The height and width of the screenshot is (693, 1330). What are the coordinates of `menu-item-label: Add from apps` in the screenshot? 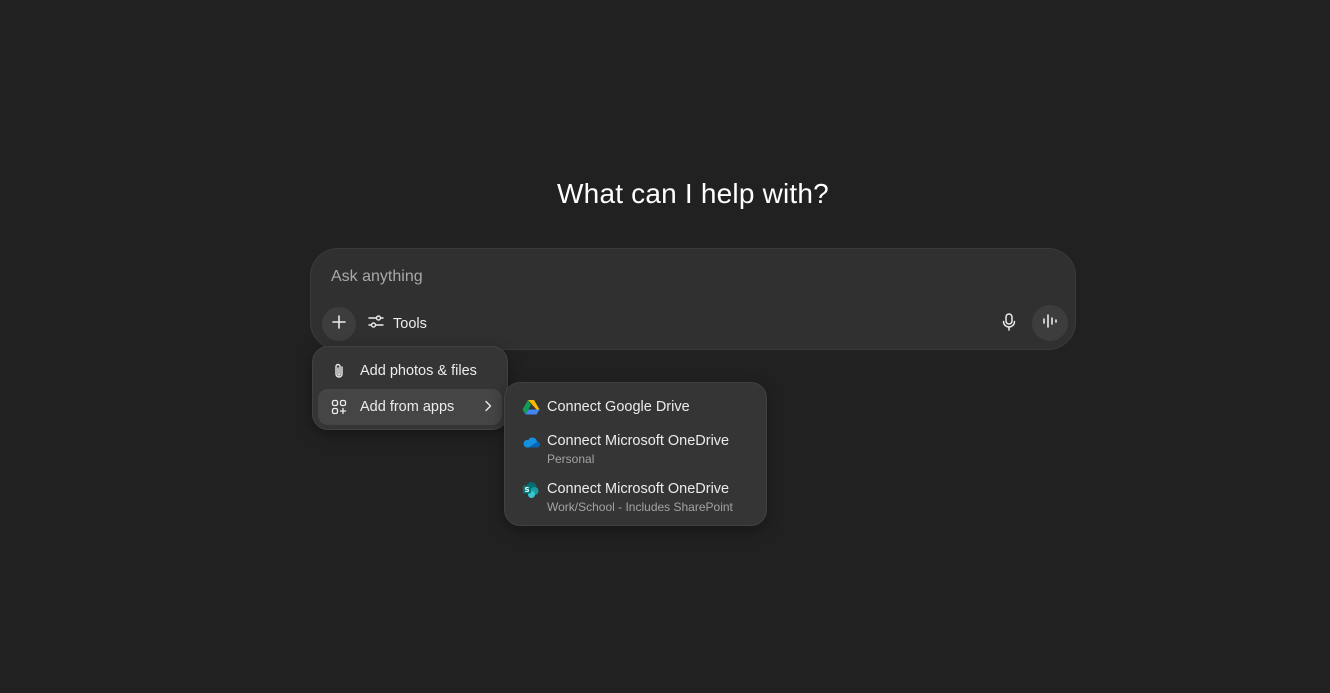 It's located at (407, 407).